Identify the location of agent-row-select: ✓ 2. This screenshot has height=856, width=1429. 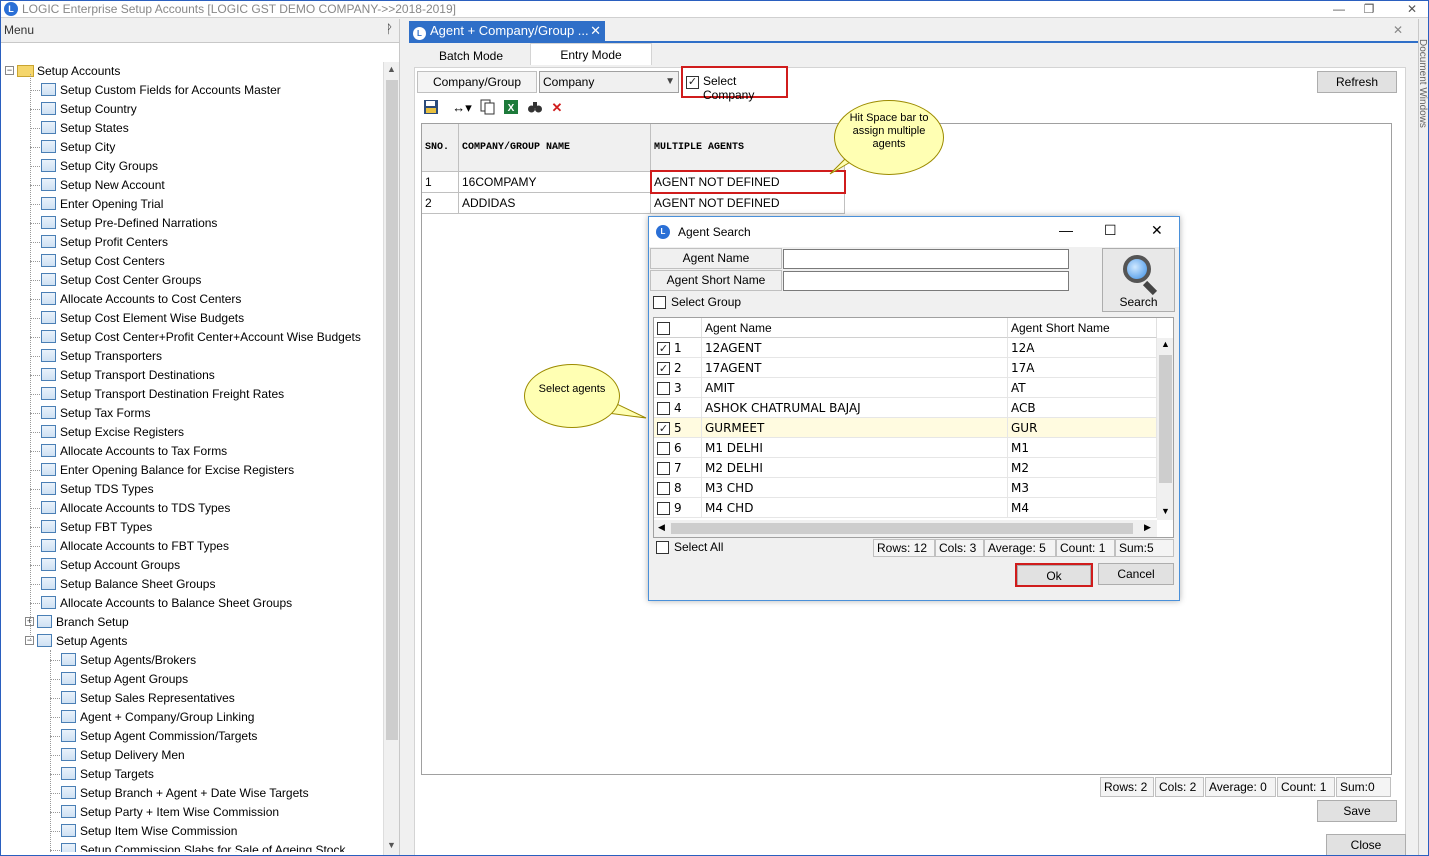
(678, 368).